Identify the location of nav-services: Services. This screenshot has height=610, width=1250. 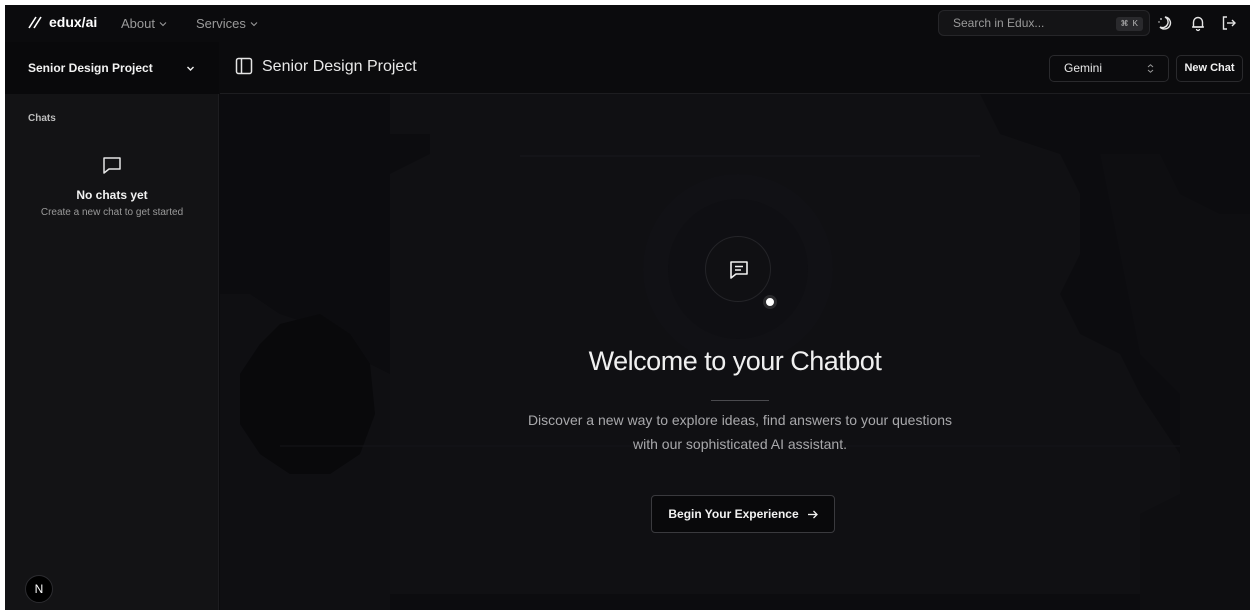
(227, 23).